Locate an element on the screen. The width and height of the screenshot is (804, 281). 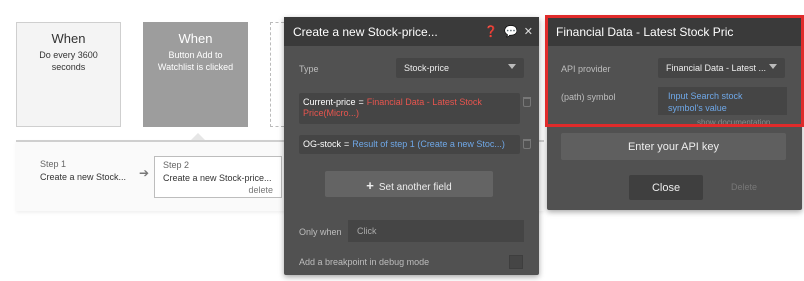
set-another-field-button: + Set another field is located at coordinates (409, 184).